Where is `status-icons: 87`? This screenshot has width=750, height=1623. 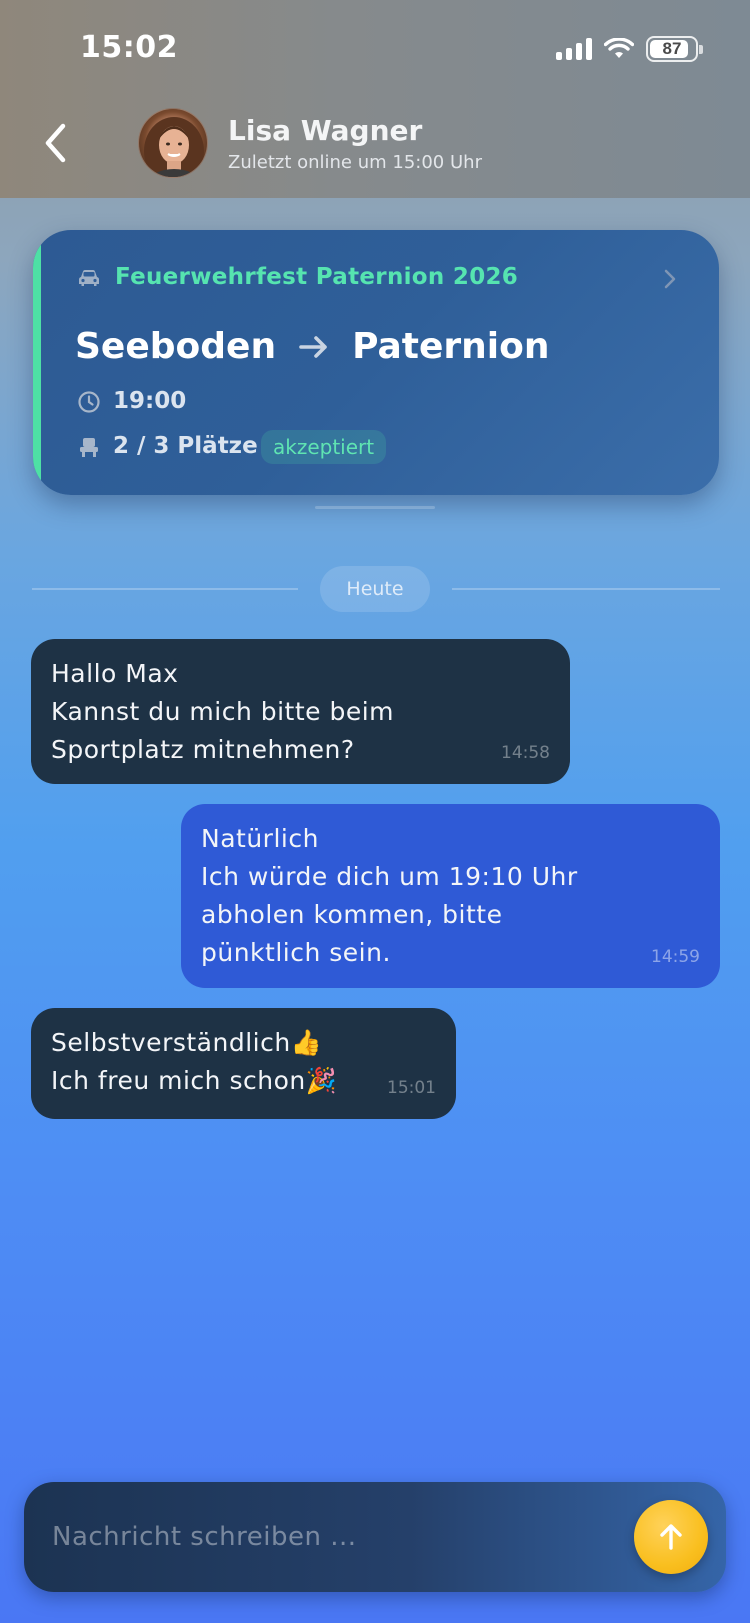 status-icons: 87 is located at coordinates (629, 49).